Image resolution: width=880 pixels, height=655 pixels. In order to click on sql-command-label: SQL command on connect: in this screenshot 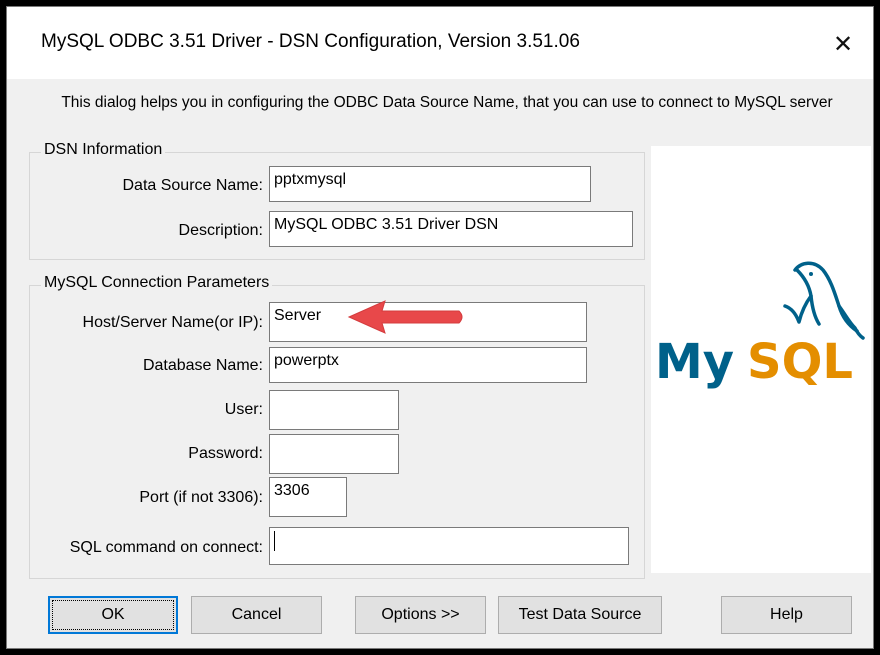, I will do `click(166, 547)`.